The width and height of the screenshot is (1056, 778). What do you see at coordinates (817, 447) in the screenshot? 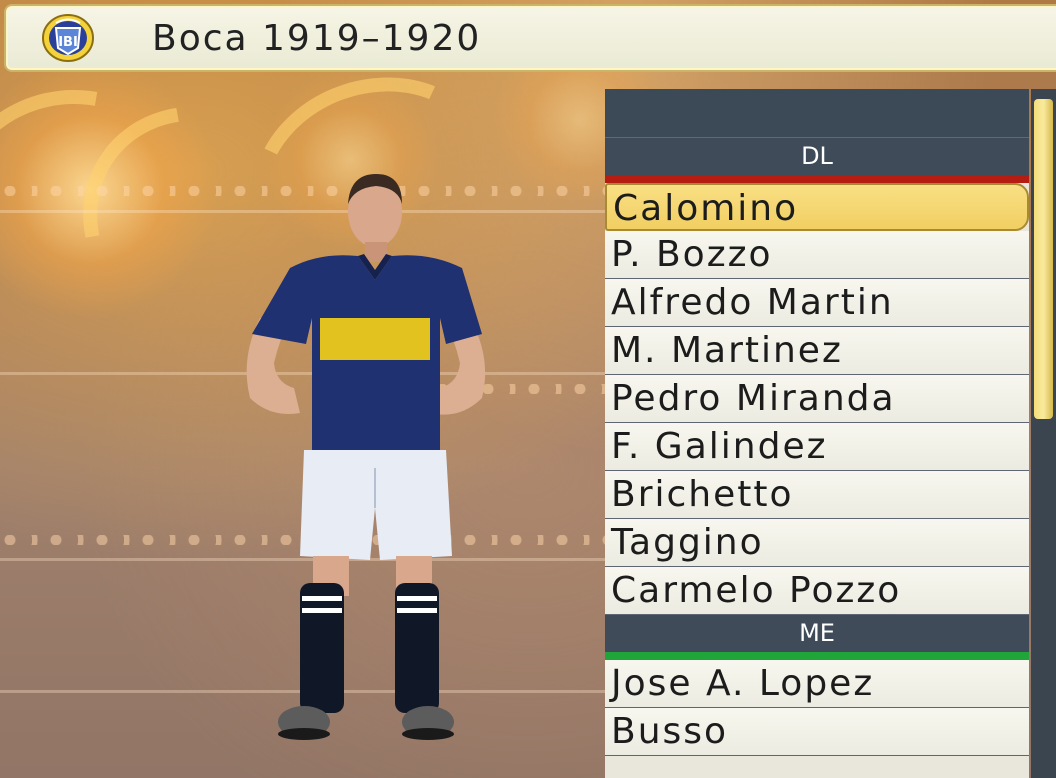
I see `player-row: F. Galindez` at bounding box center [817, 447].